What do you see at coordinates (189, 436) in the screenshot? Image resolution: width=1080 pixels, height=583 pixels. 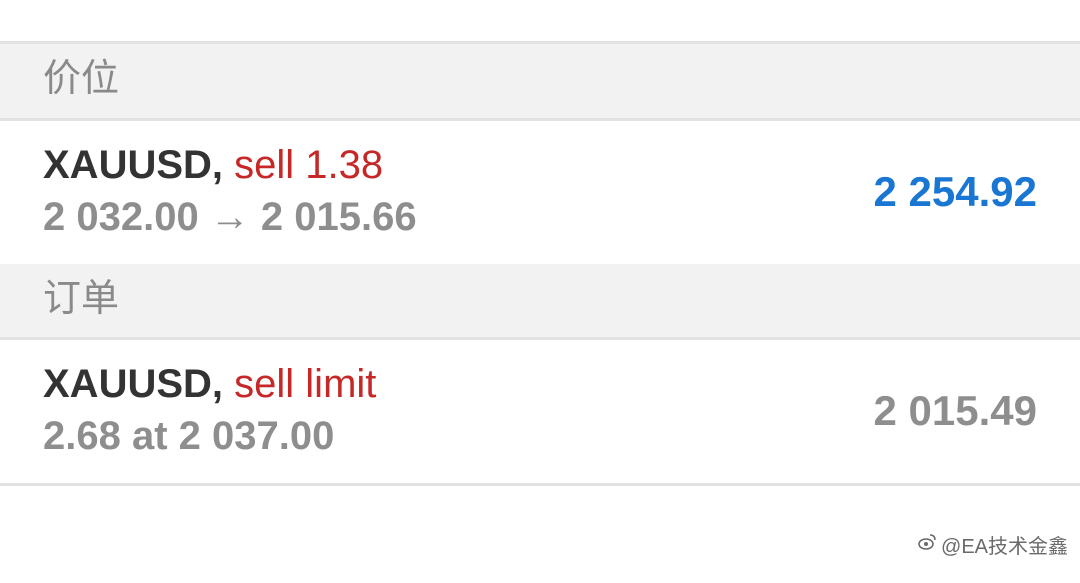 I see `order-detail-line: 2.68 at 2 037.00` at bounding box center [189, 436].